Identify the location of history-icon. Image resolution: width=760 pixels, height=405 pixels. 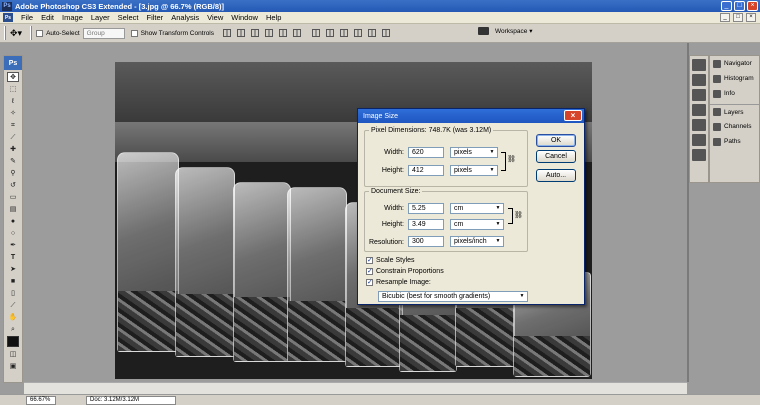
(699, 155).